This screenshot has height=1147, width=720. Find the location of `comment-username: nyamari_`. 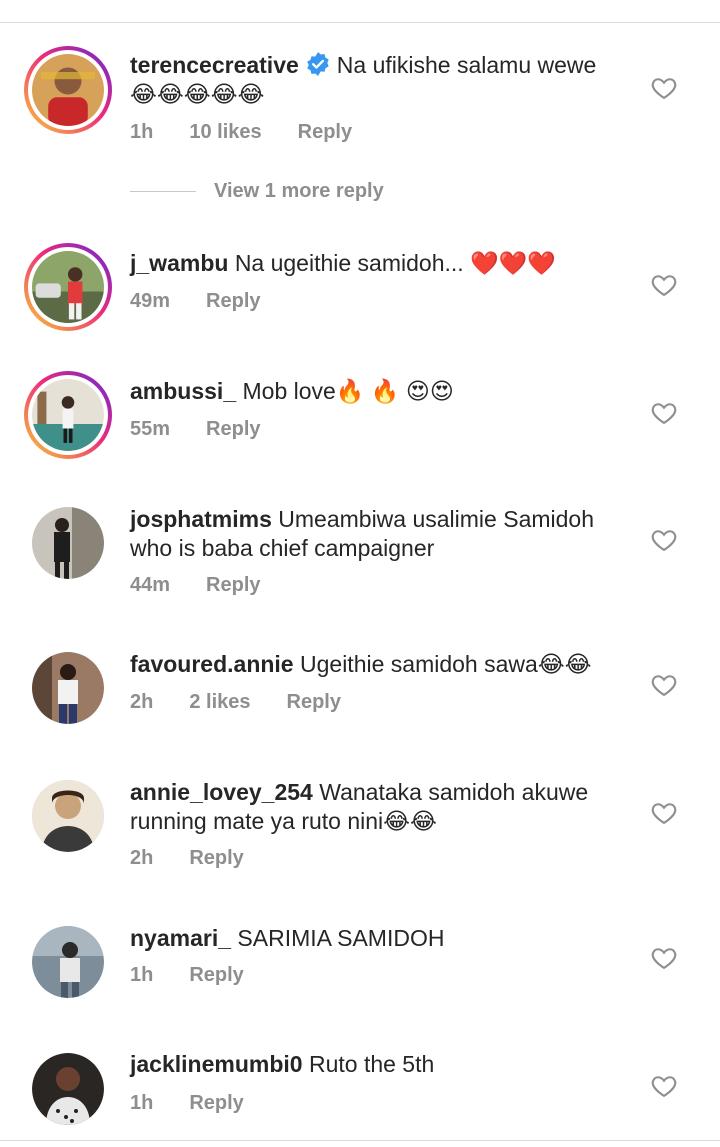

comment-username: nyamari_ is located at coordinates (180, 938).